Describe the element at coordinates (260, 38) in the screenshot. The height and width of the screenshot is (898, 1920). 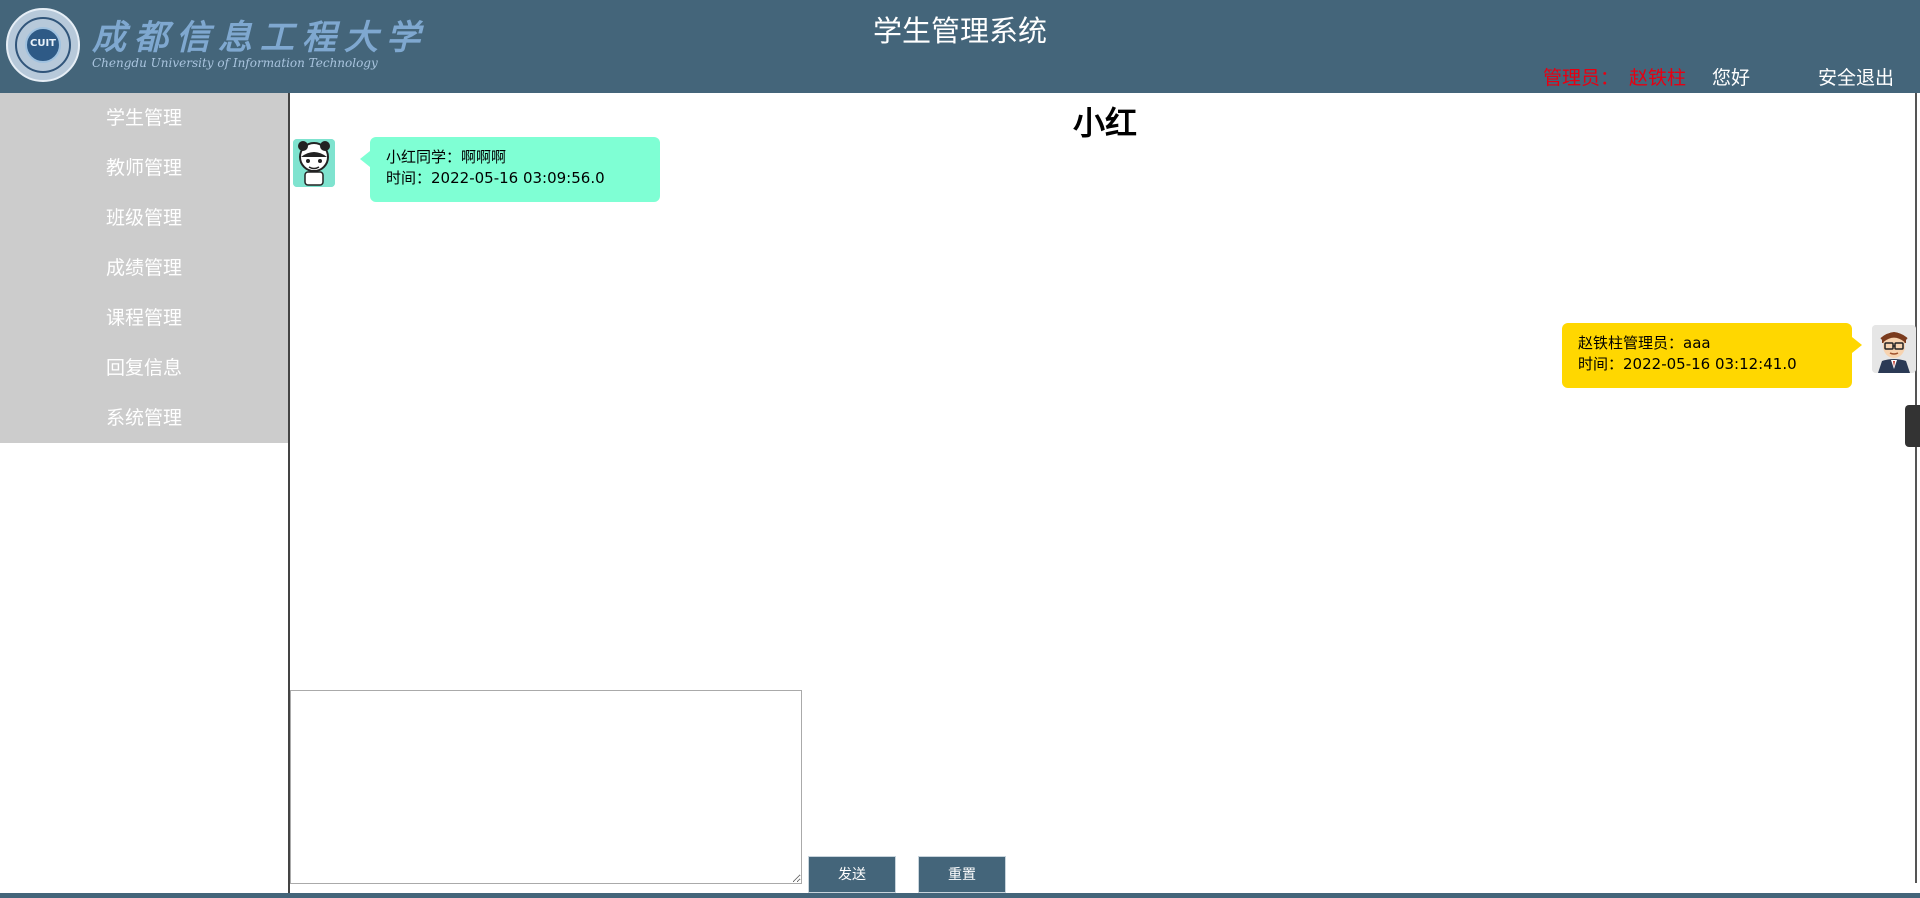
I see `logo-name-chinese: 成都信息工程大学` at that location.